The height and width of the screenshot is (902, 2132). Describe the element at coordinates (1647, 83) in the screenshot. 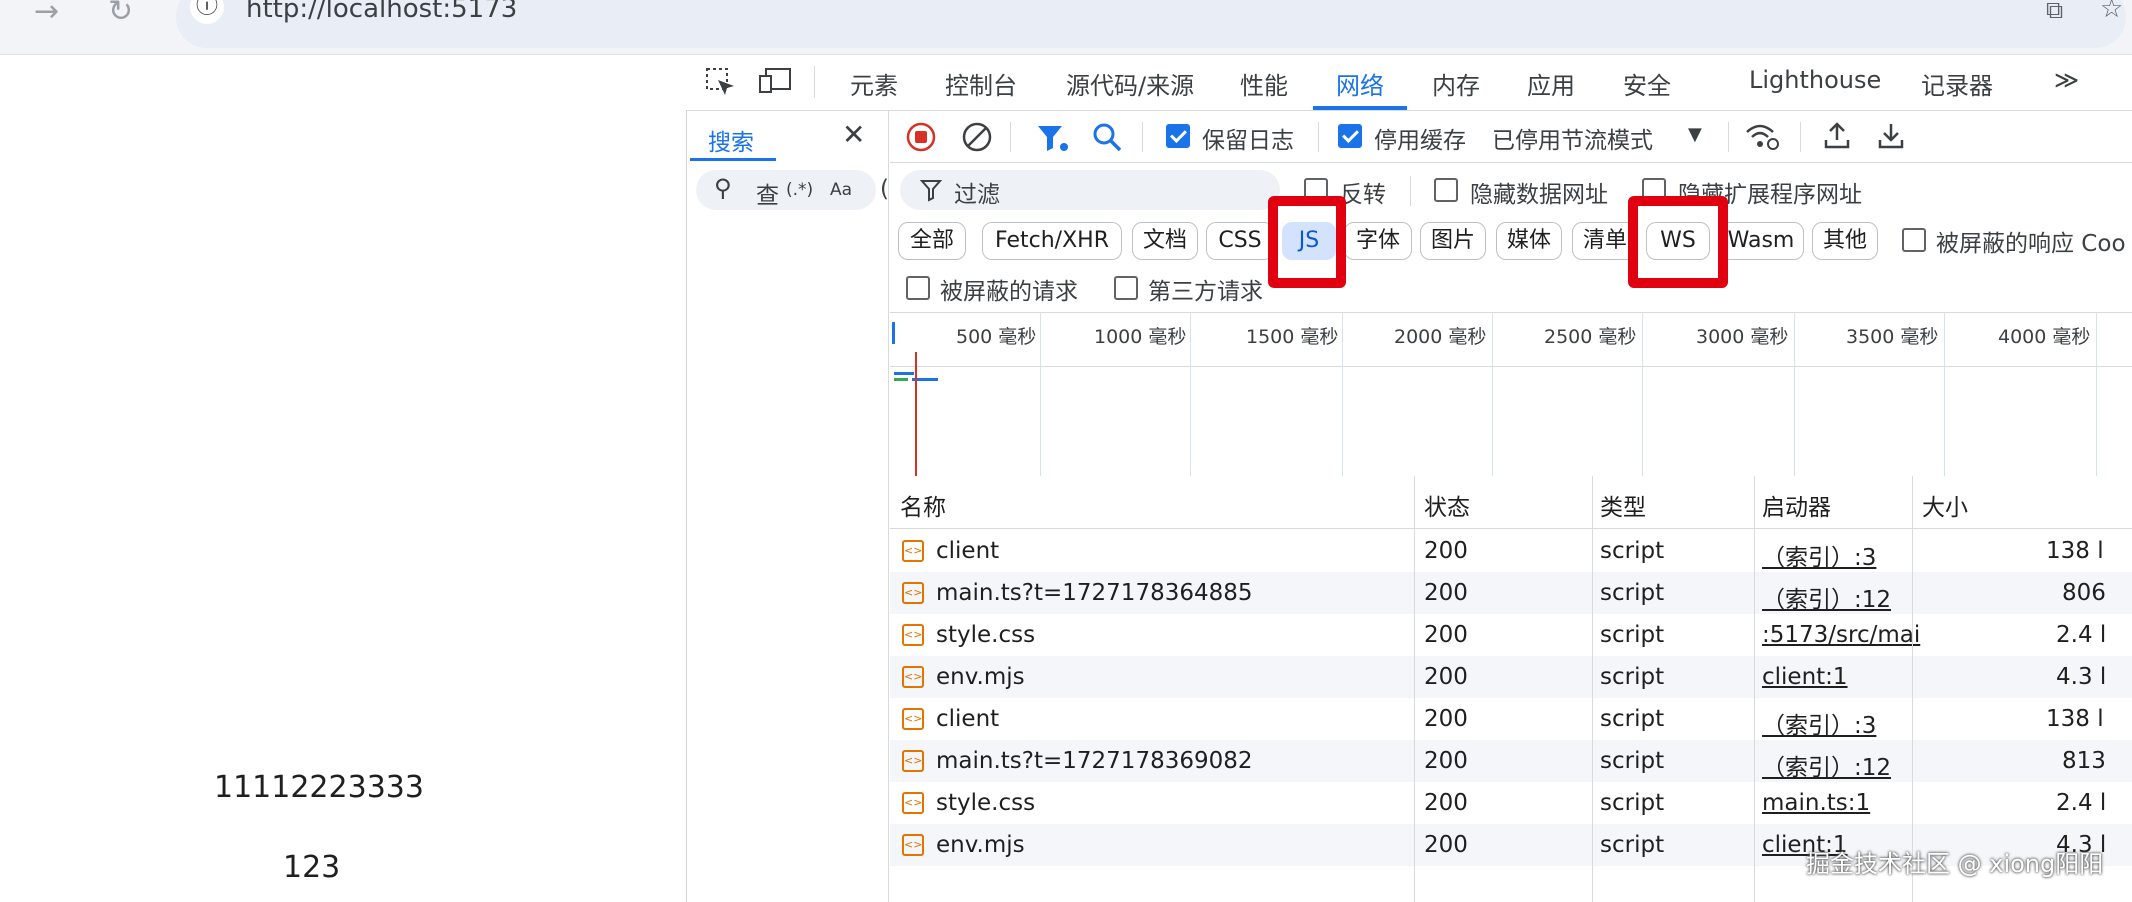

I see `tab-security: 安全` at that location.